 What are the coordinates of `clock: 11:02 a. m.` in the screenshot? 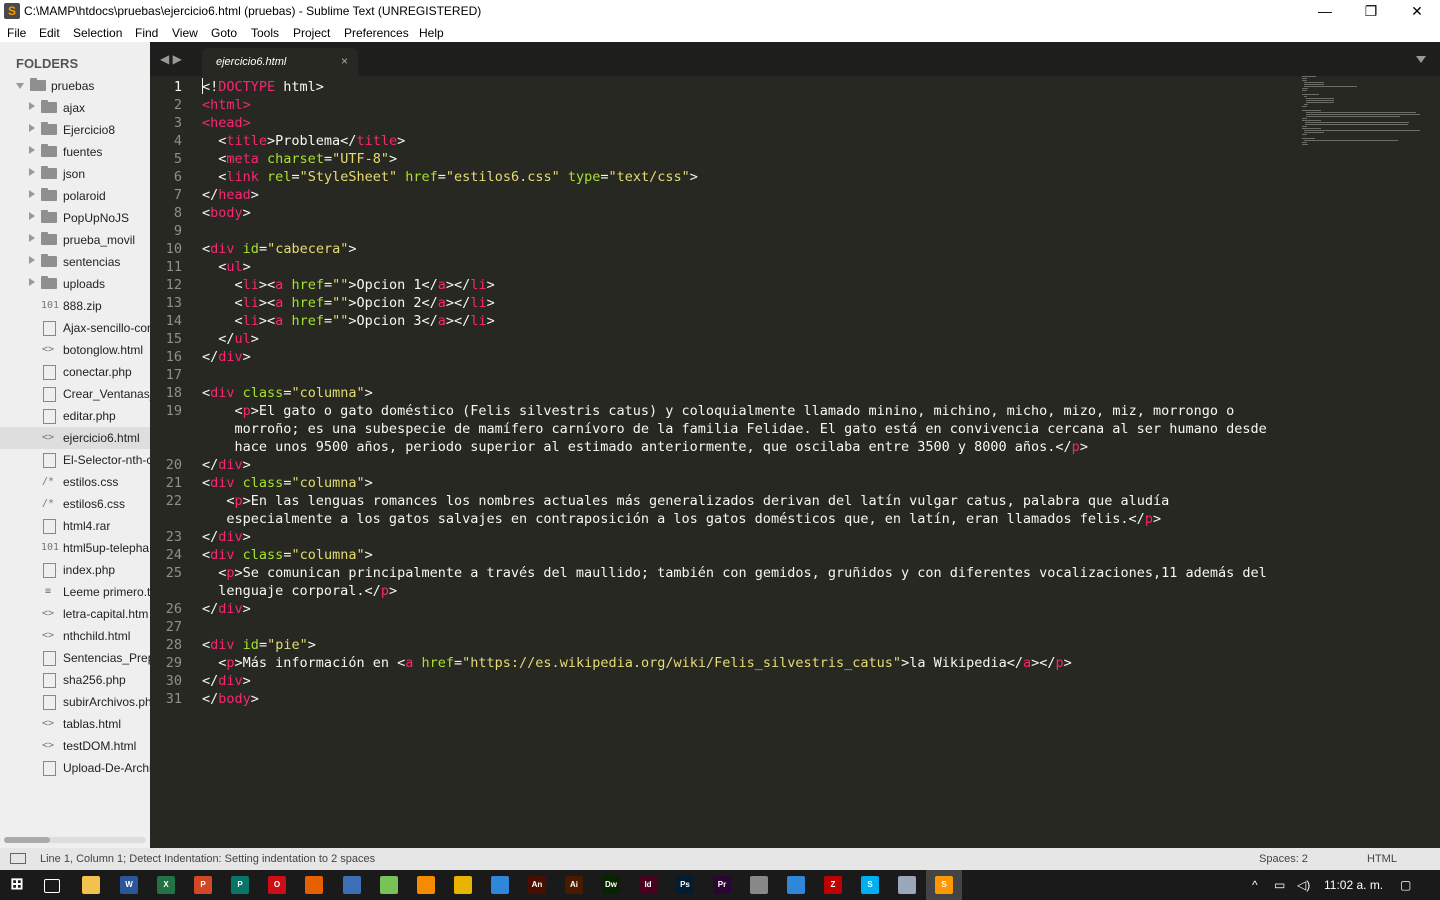 It's located at (1353, 885).